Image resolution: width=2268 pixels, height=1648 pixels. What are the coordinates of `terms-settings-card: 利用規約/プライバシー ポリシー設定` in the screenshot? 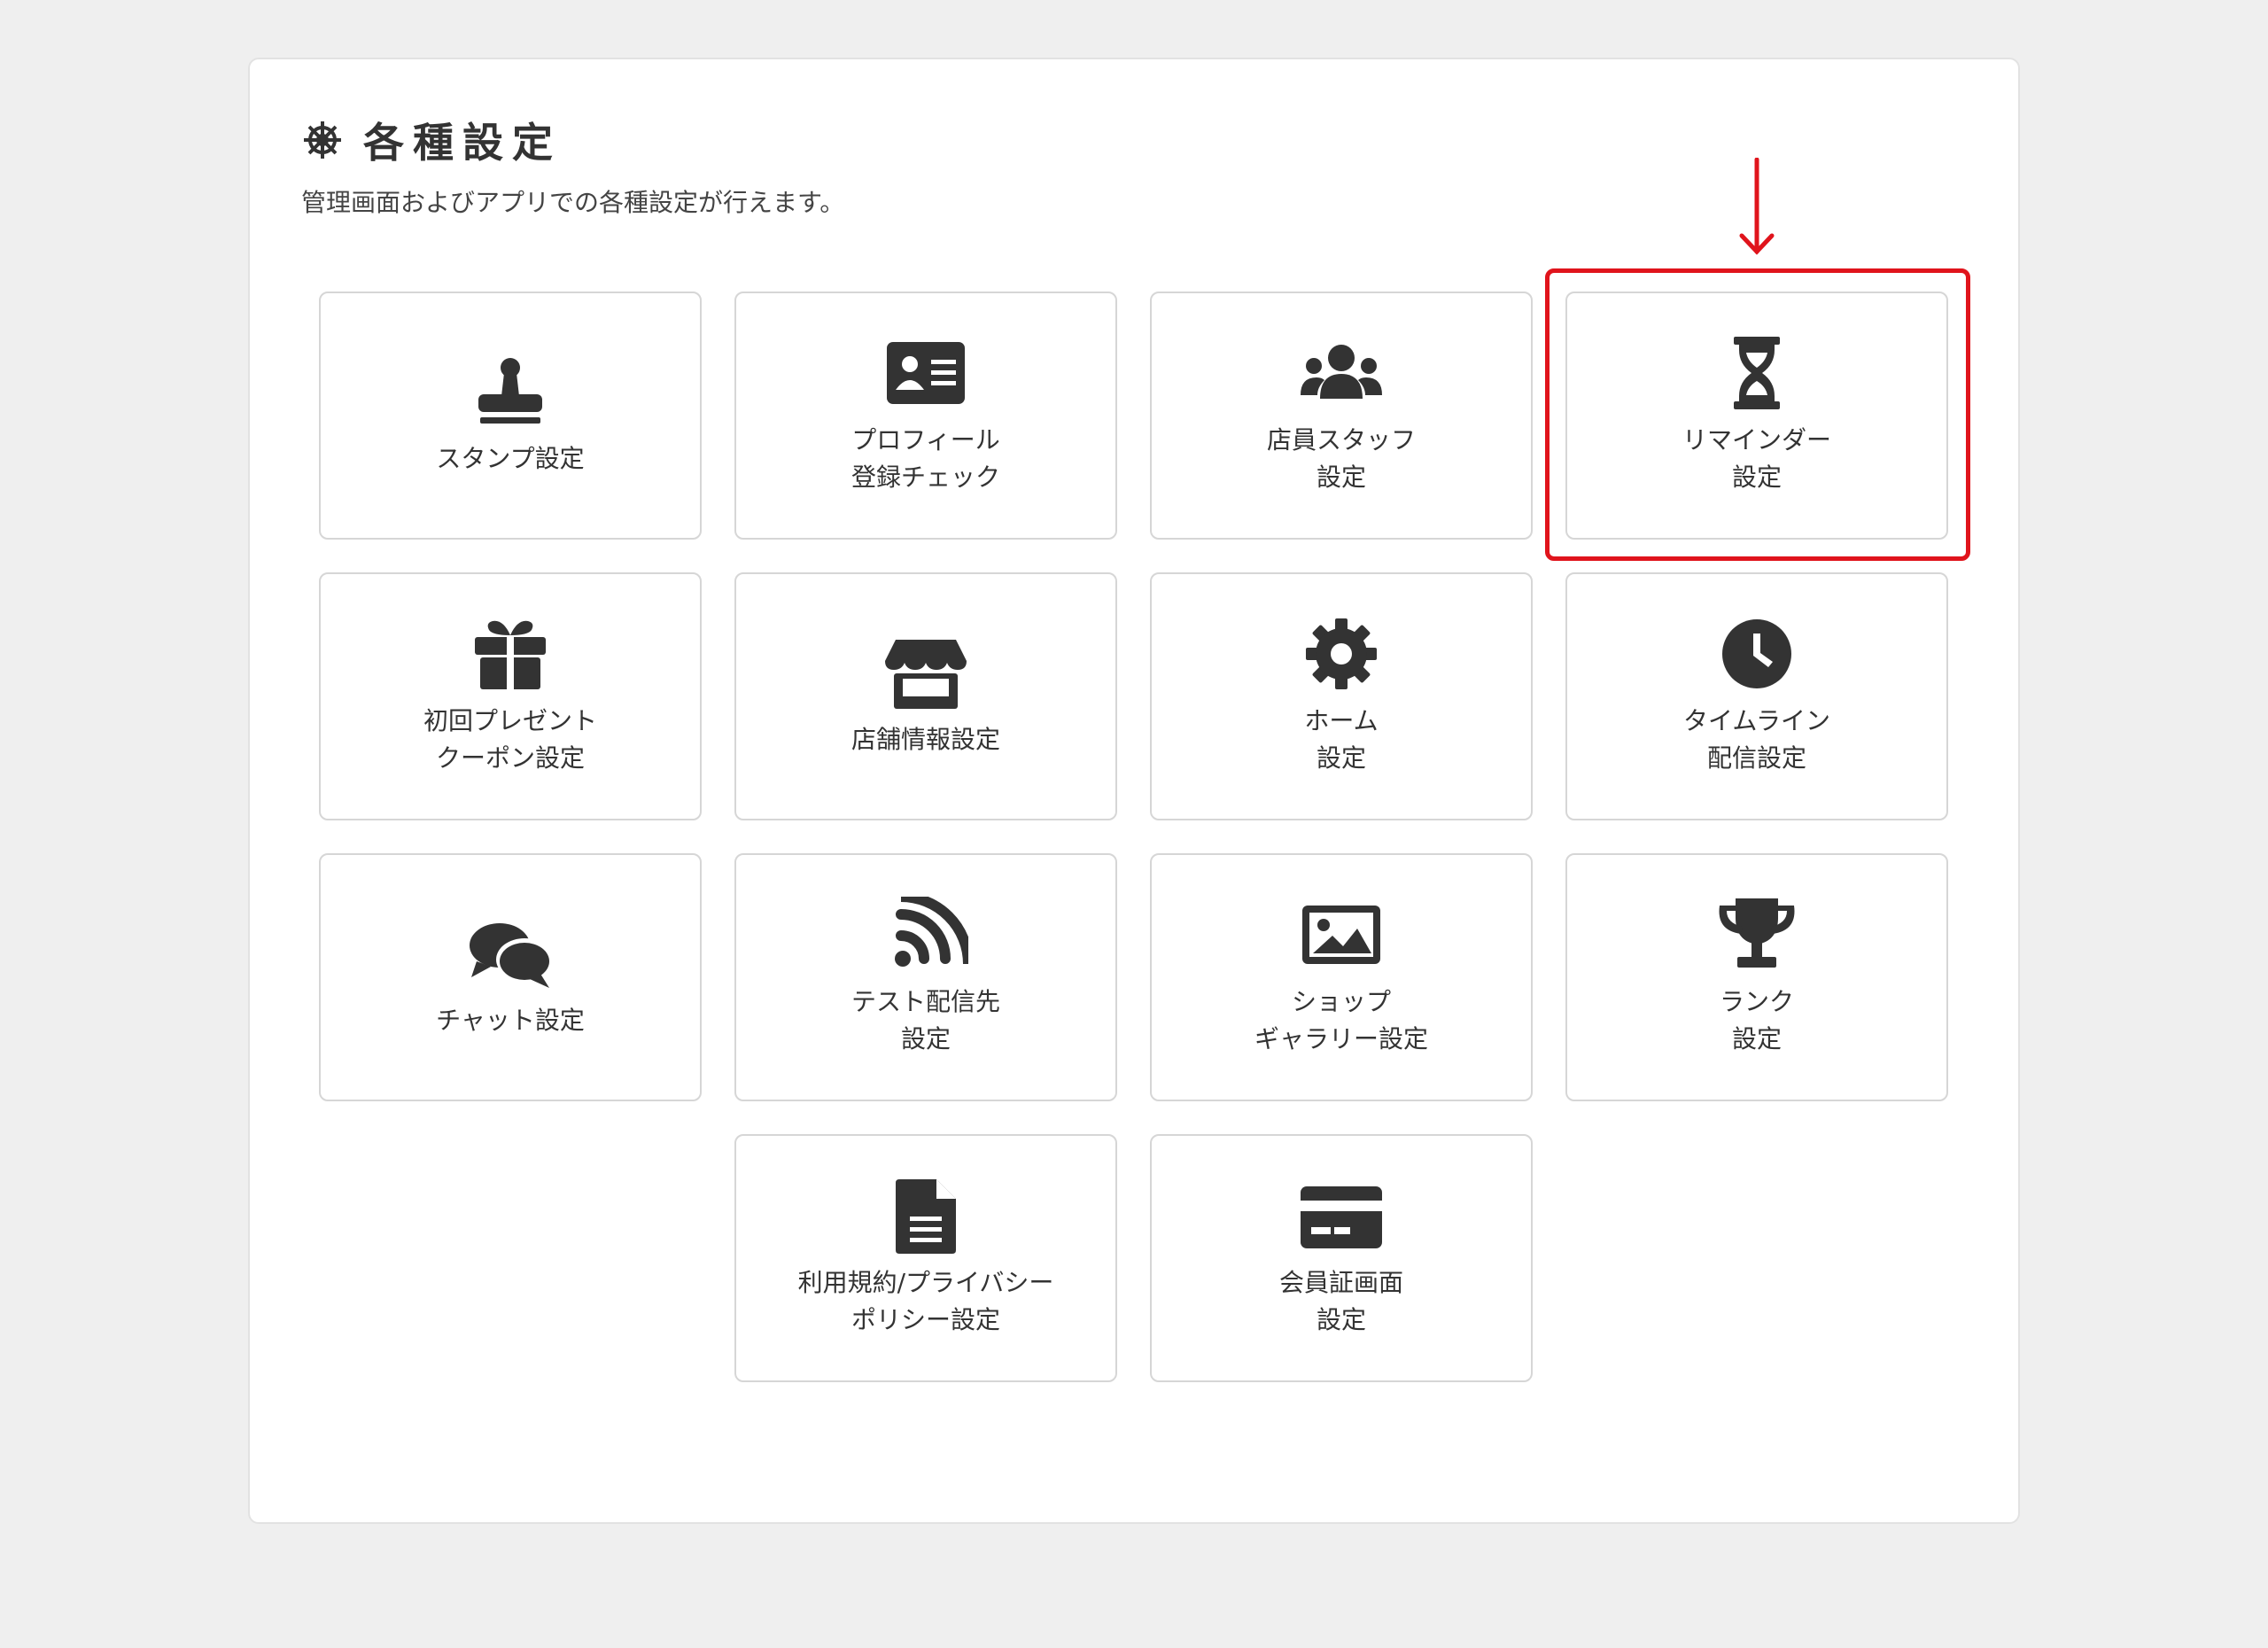 It's located at (925, 1258).